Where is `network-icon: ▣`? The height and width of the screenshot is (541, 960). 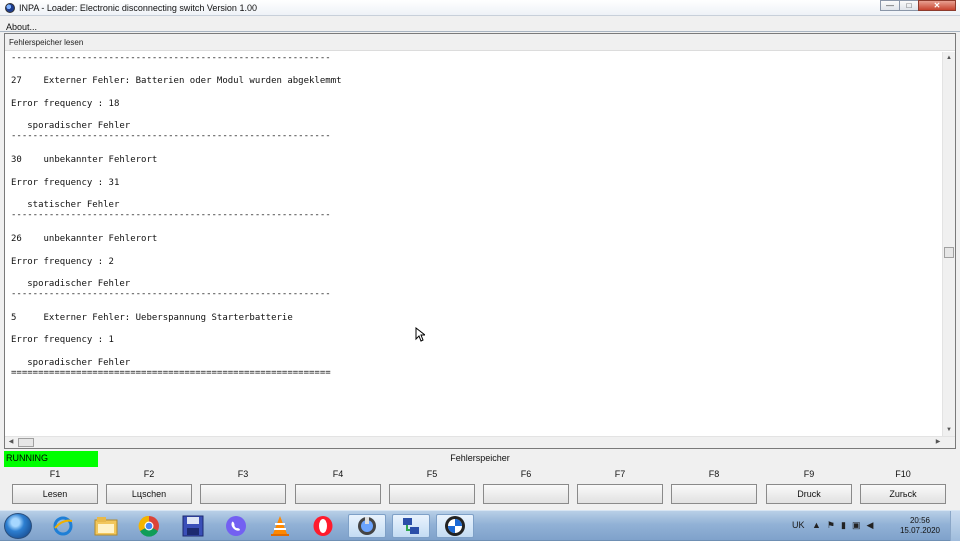 network-icon: ▣ is located at coordinates (856, 525).